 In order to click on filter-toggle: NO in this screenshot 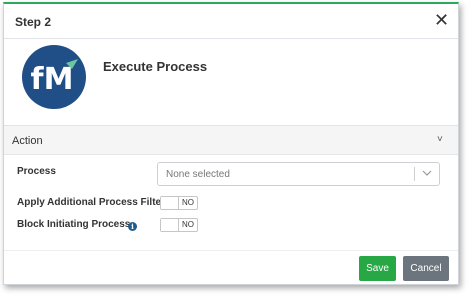, I will do `click(179, 203)`.